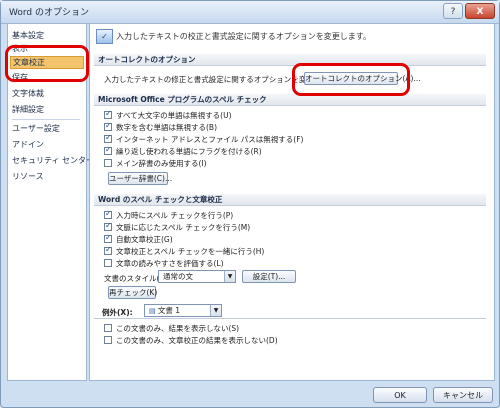  I want to click on checkbox-hide-spelling-errors, so click(108, 328).